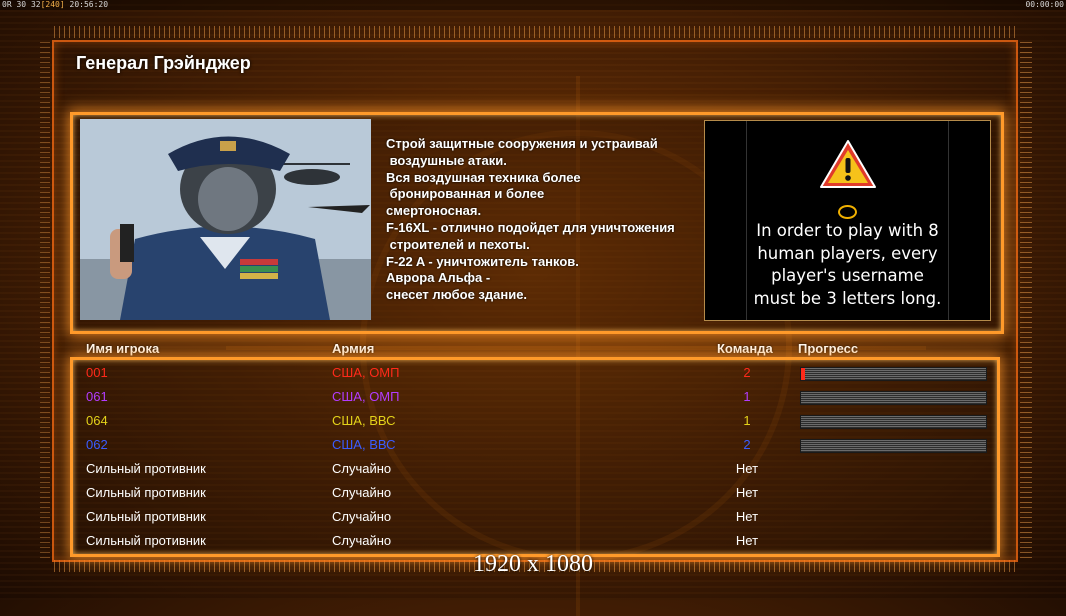  Describe the element at coordinates (847, 212) in the screenshot. I see `loading-ring-icon` at that location.